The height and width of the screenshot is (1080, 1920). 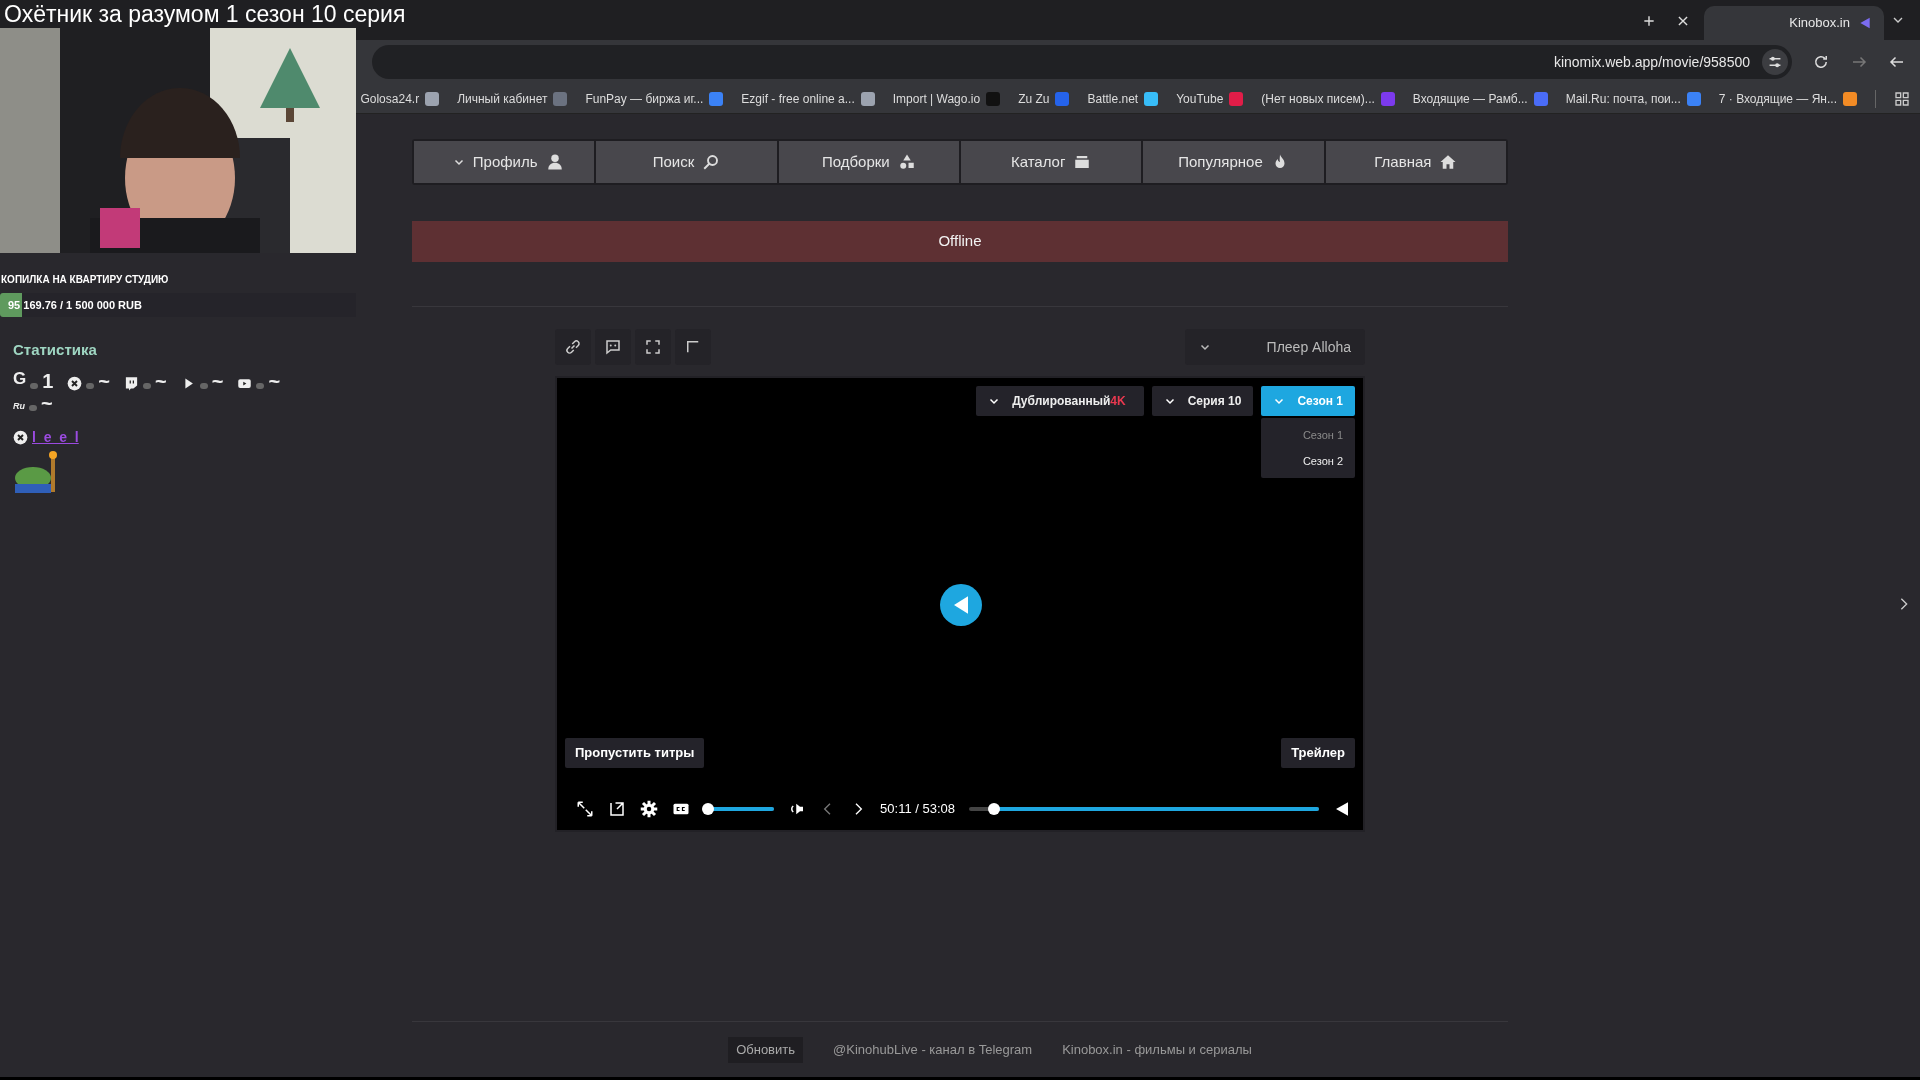 I want to click on skip-credits-button: Пропустить титры, so click(x=635, y=753).